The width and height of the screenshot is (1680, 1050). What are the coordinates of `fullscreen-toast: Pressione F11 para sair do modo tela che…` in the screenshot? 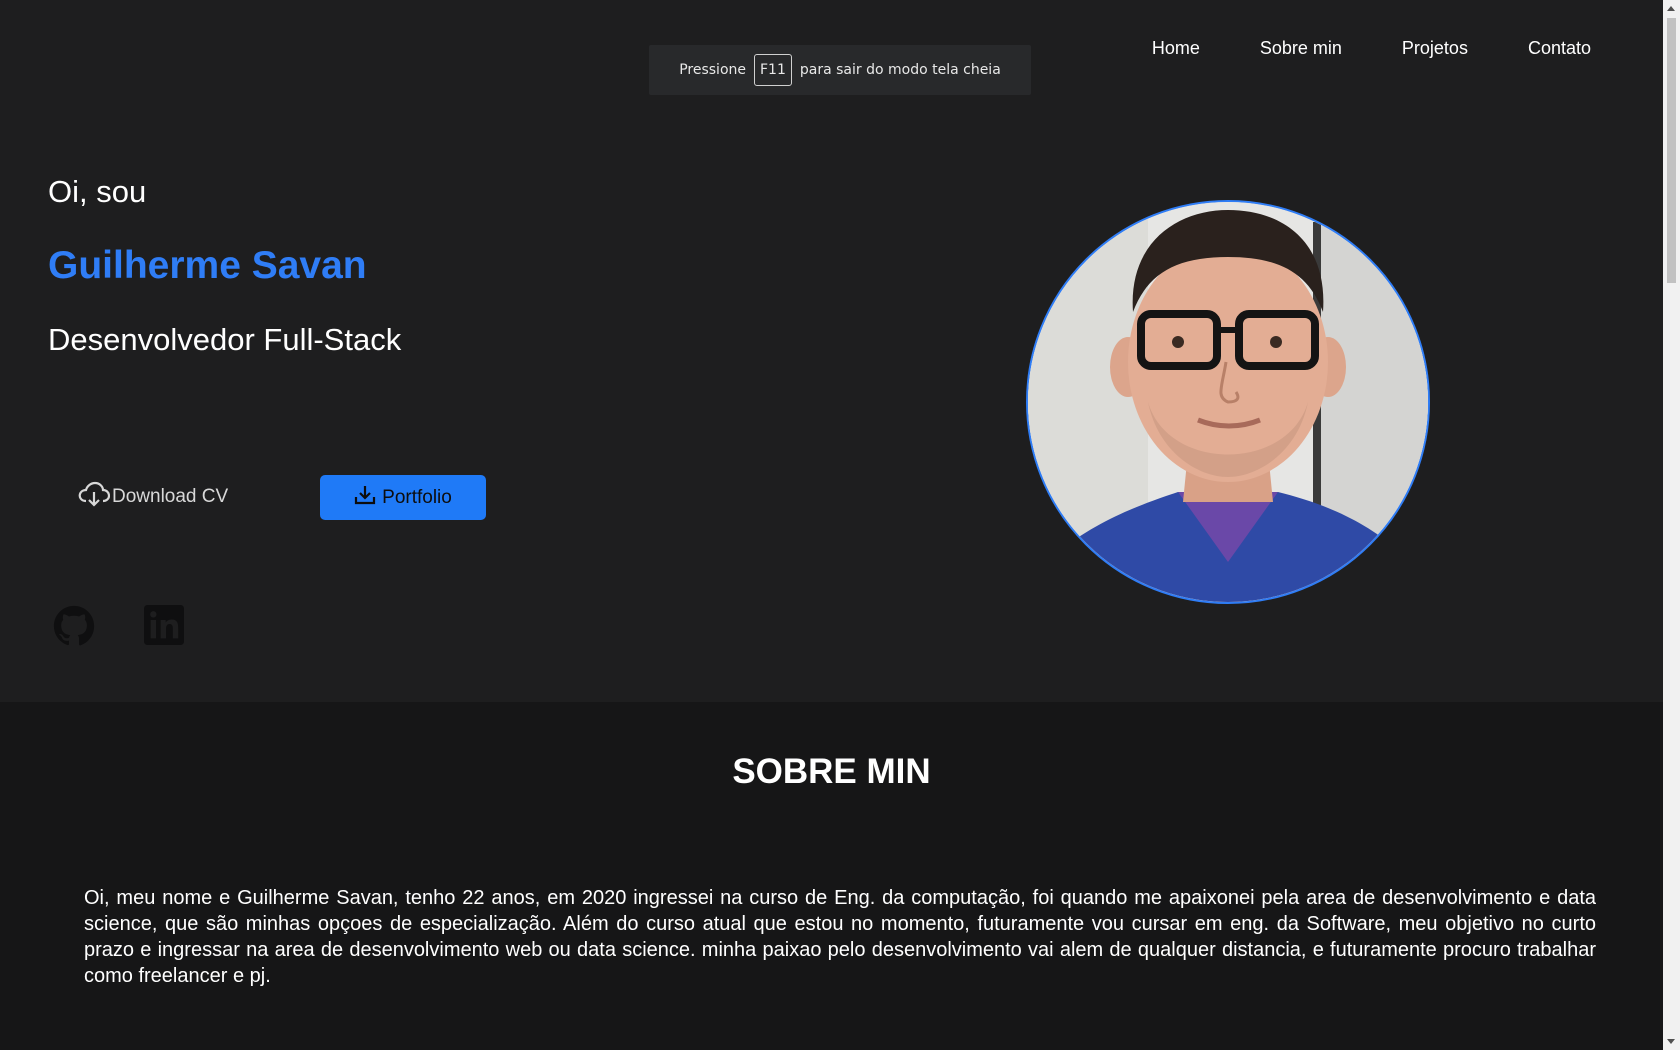 It's located at (840, 70).